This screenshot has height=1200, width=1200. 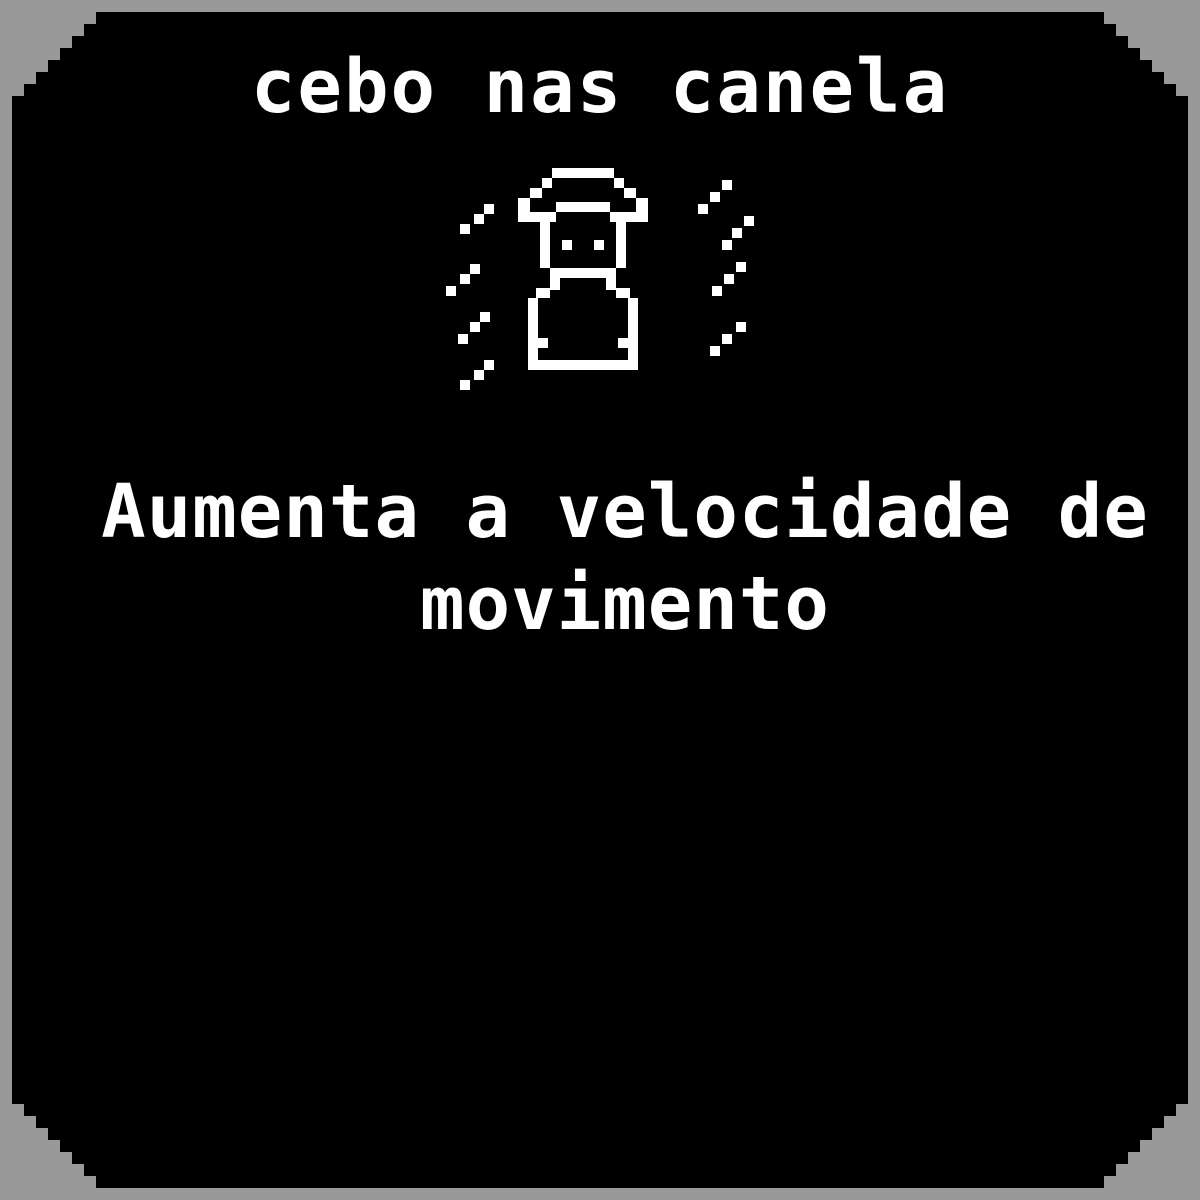 What do you see at coordinates (583, 195) in the screenshot?
I see `hat` at bounding box center [583, 195].